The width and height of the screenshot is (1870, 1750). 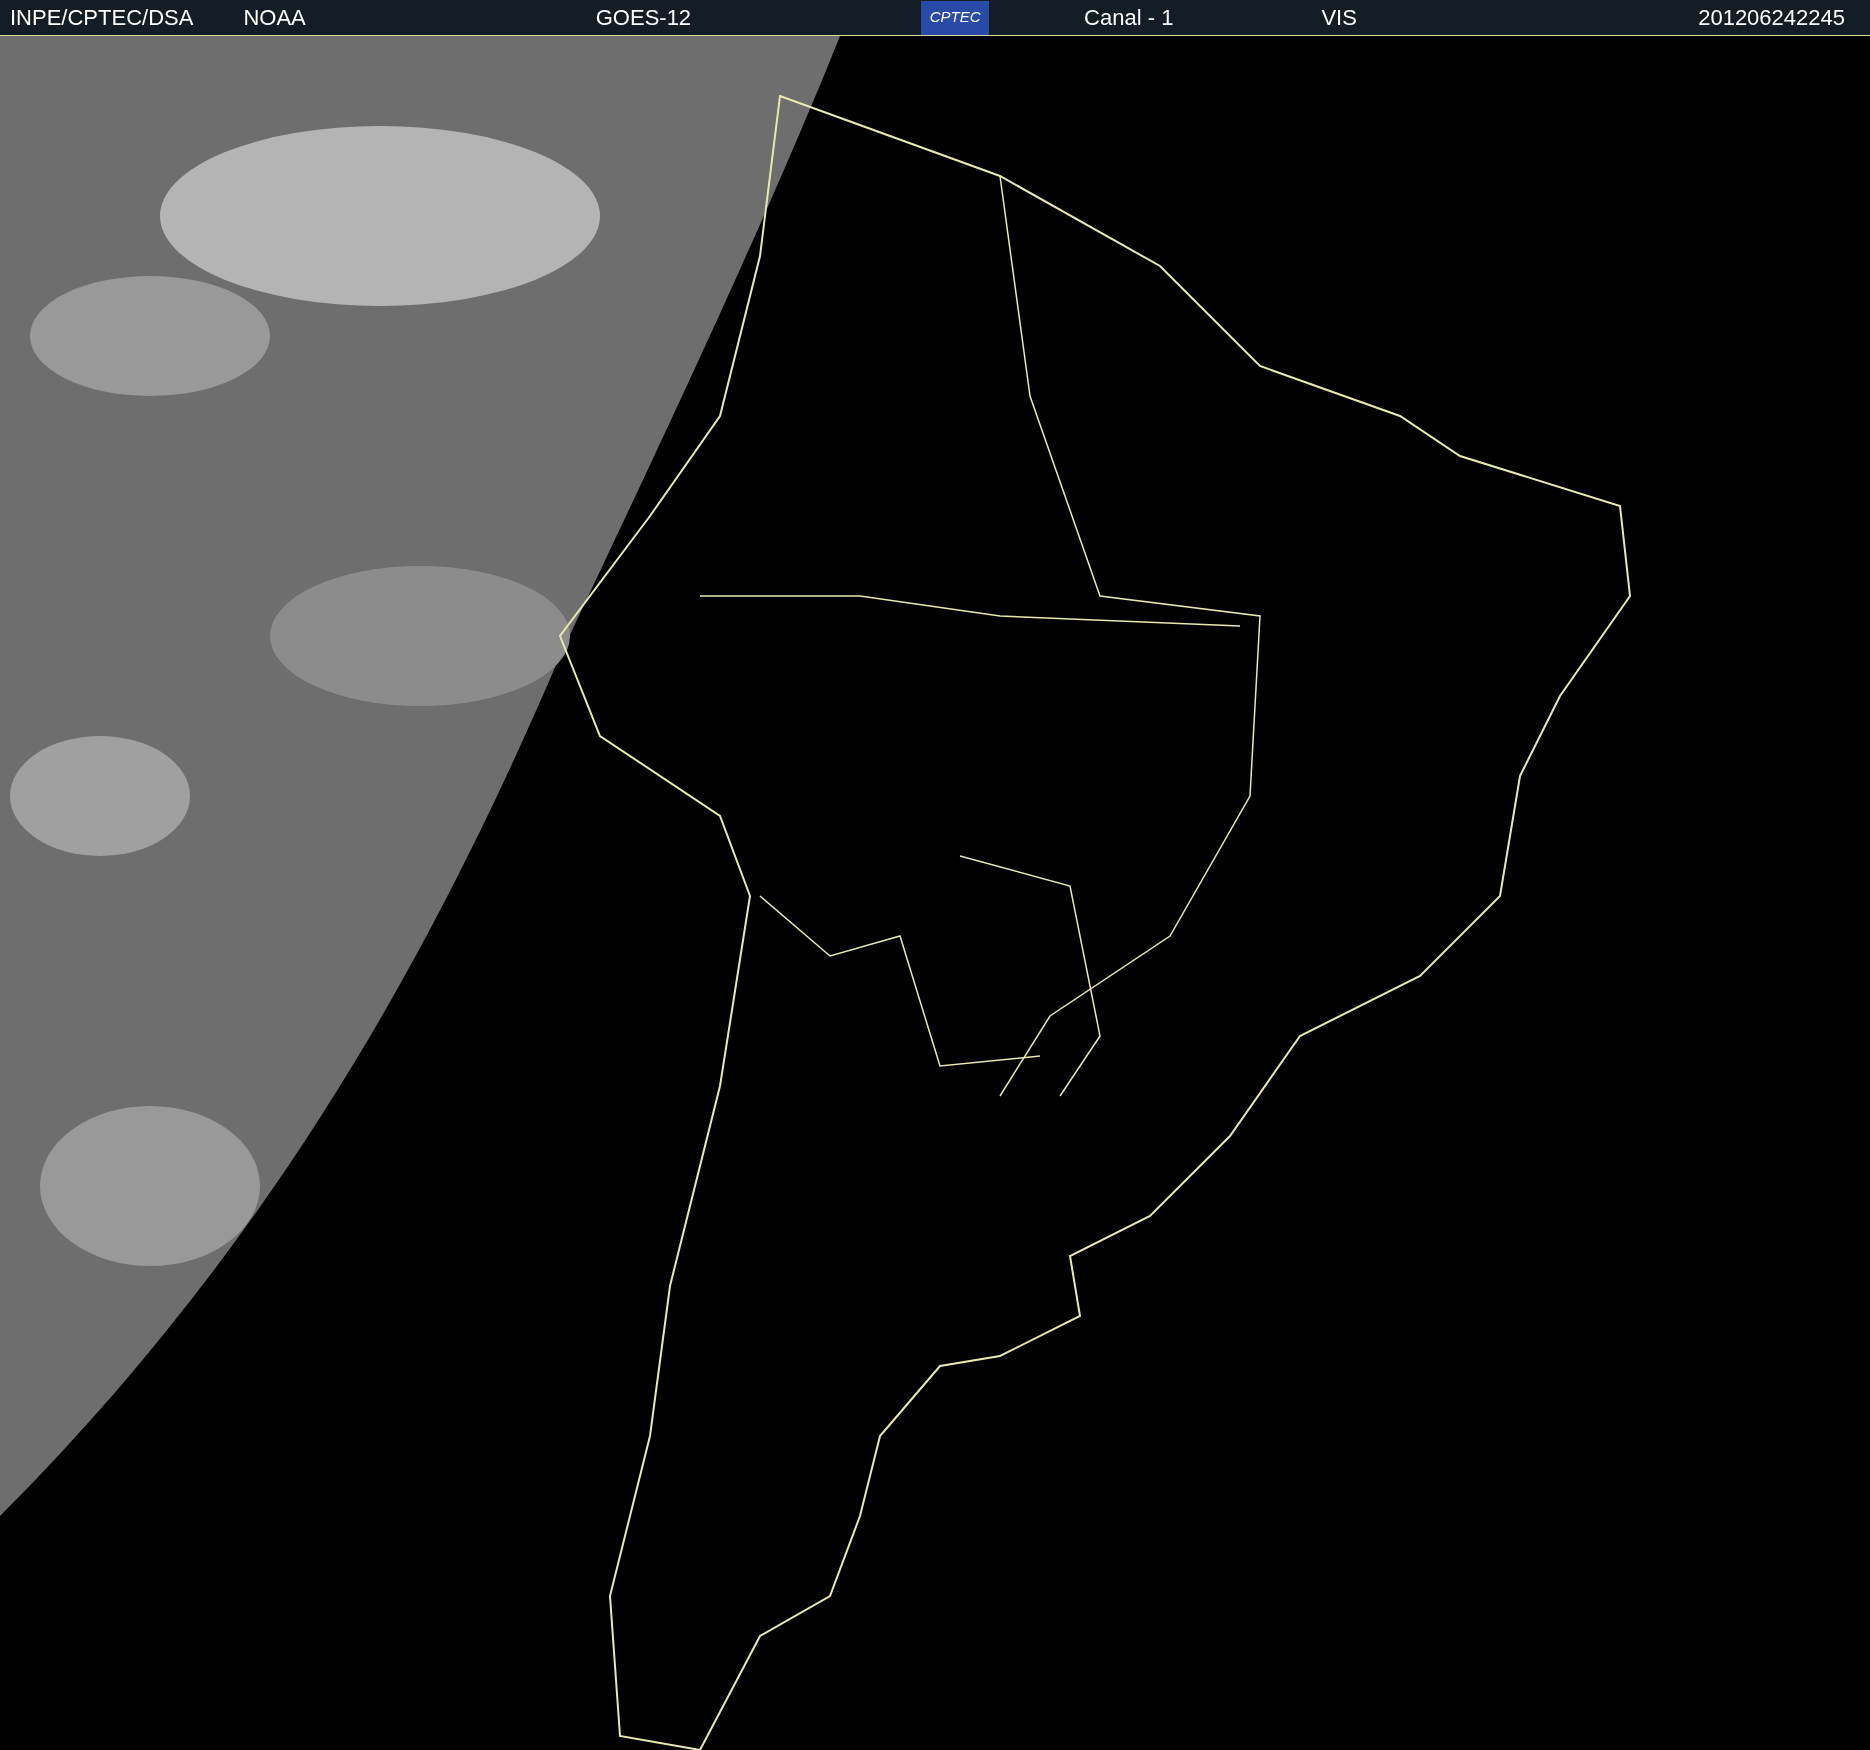 What do you see at coordinates (1771, 18) in the screenshot?
I see `timestamp-label: 201206242245` at bounding box center [1771, 18].